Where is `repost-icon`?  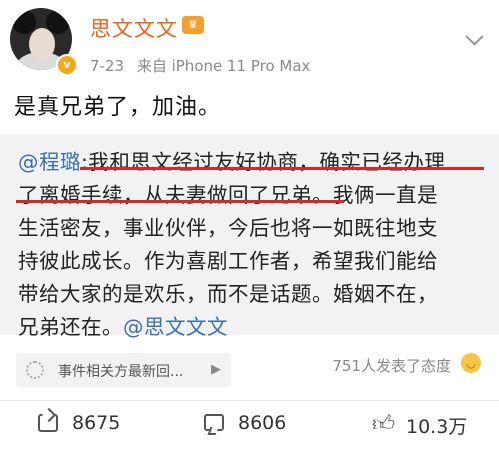 repost-icon is located at coordinates (48, 423).